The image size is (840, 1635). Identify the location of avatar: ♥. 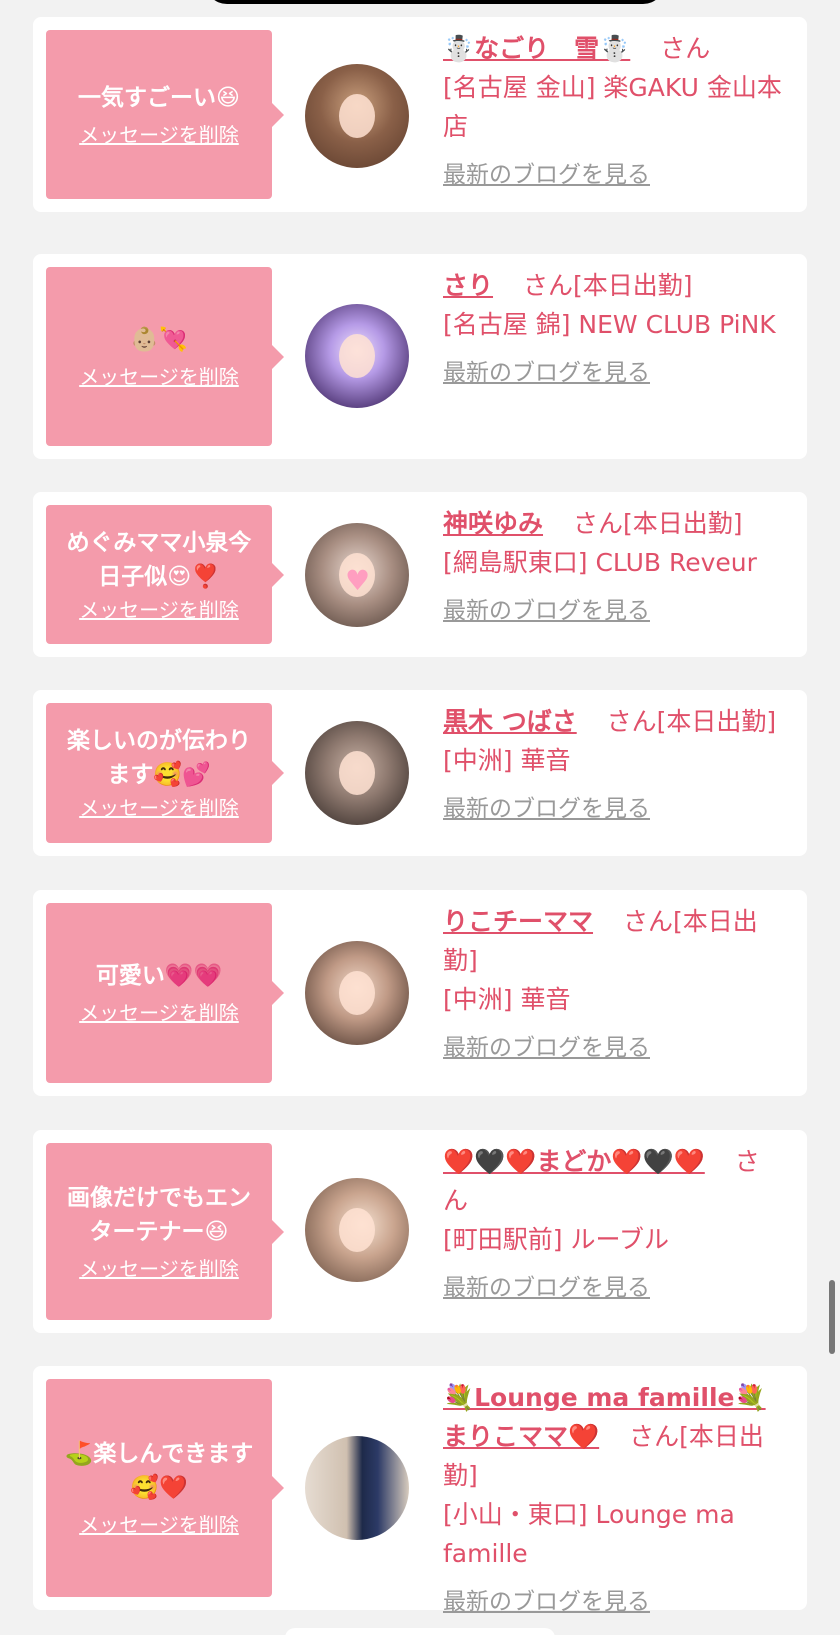
(357, 575).